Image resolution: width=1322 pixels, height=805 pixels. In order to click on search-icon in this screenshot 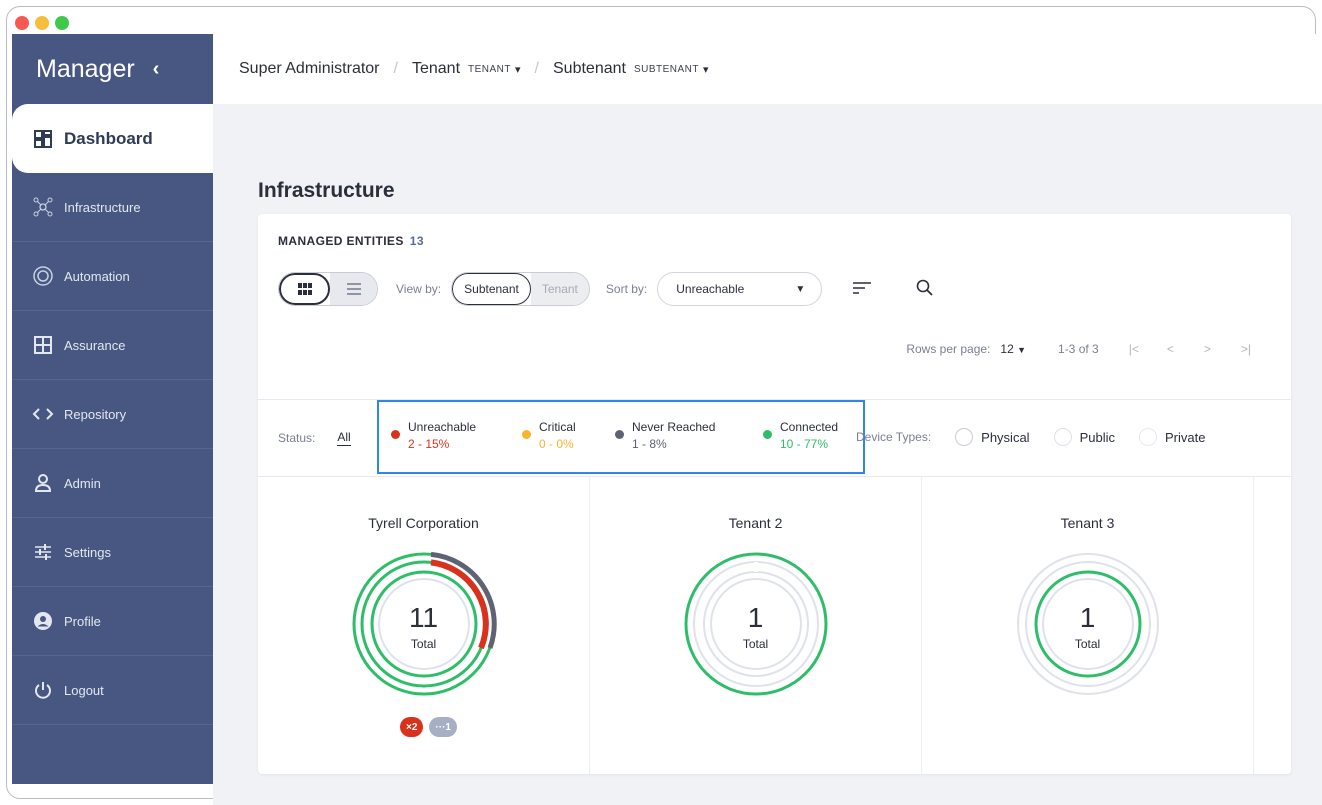, I will do `click(925, 289)`.